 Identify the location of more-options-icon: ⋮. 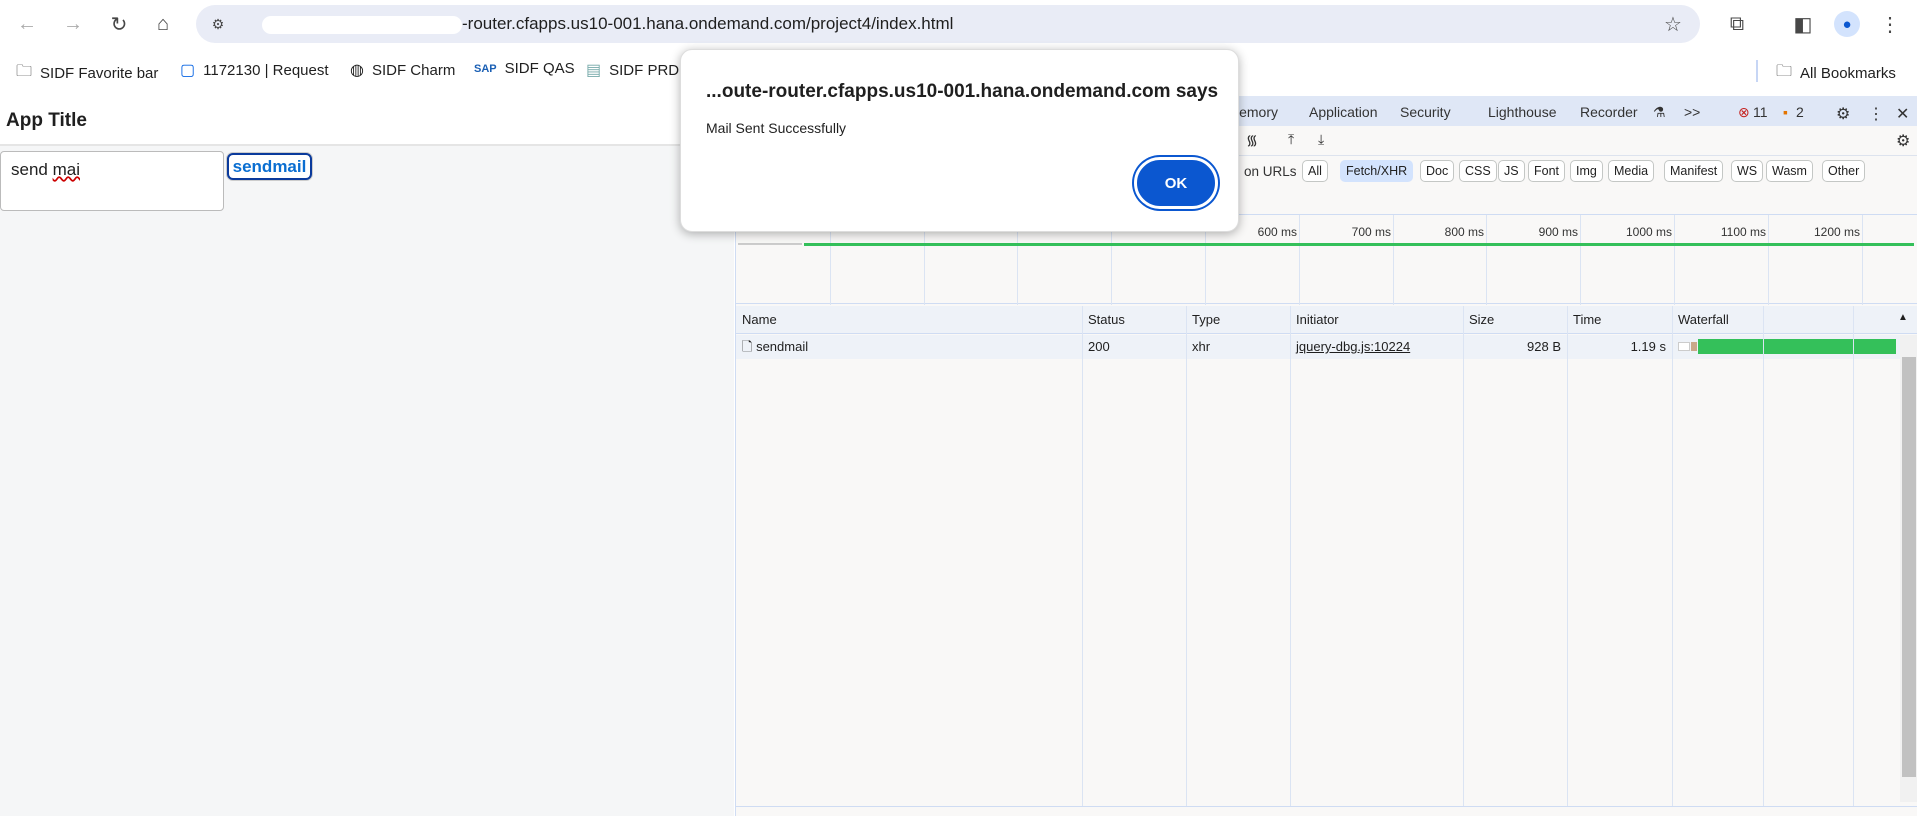
(1876, 114).